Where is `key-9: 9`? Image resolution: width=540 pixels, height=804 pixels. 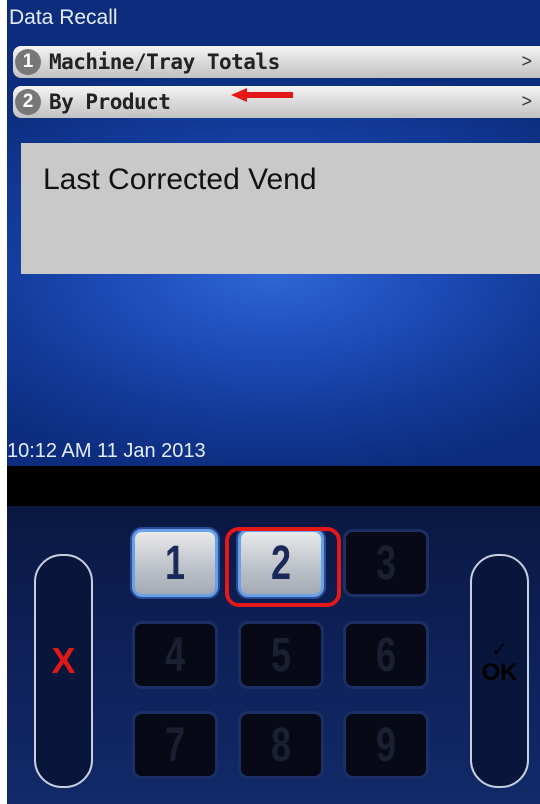 key-9: 9 is located at coordinates (386, 745).